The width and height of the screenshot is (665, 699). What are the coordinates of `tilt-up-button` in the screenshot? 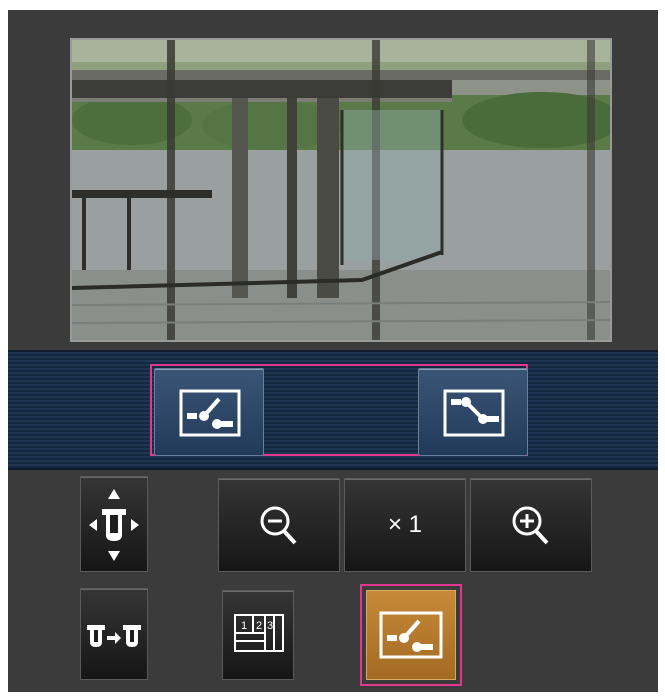 It's located at (209, 412).